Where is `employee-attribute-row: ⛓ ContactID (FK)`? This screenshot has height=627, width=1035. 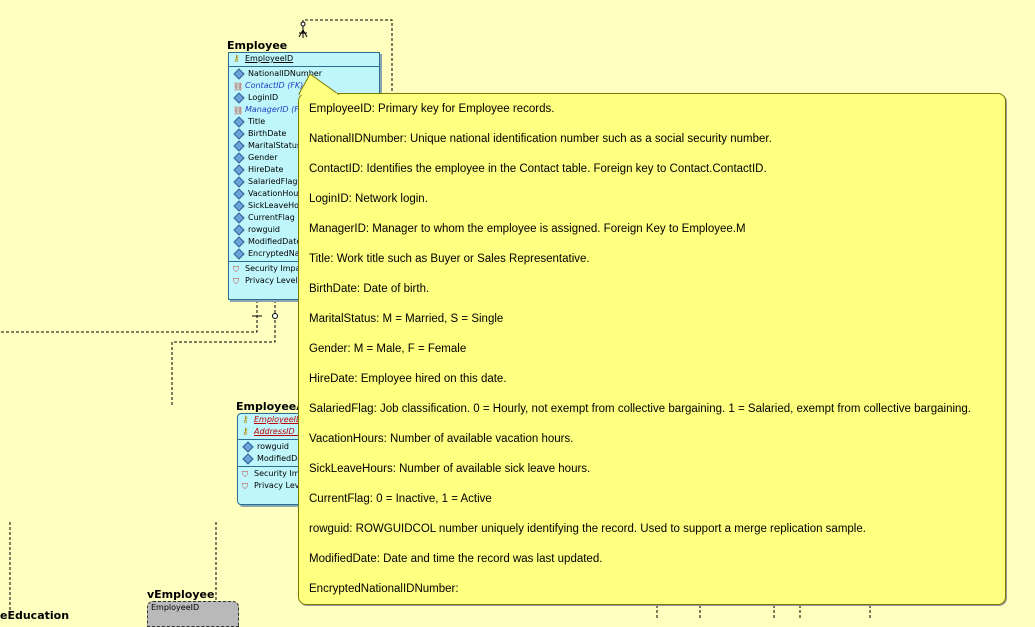
employee-attribute-row: ⛓ ContactID (FK) is located at coordinates (304, 86).